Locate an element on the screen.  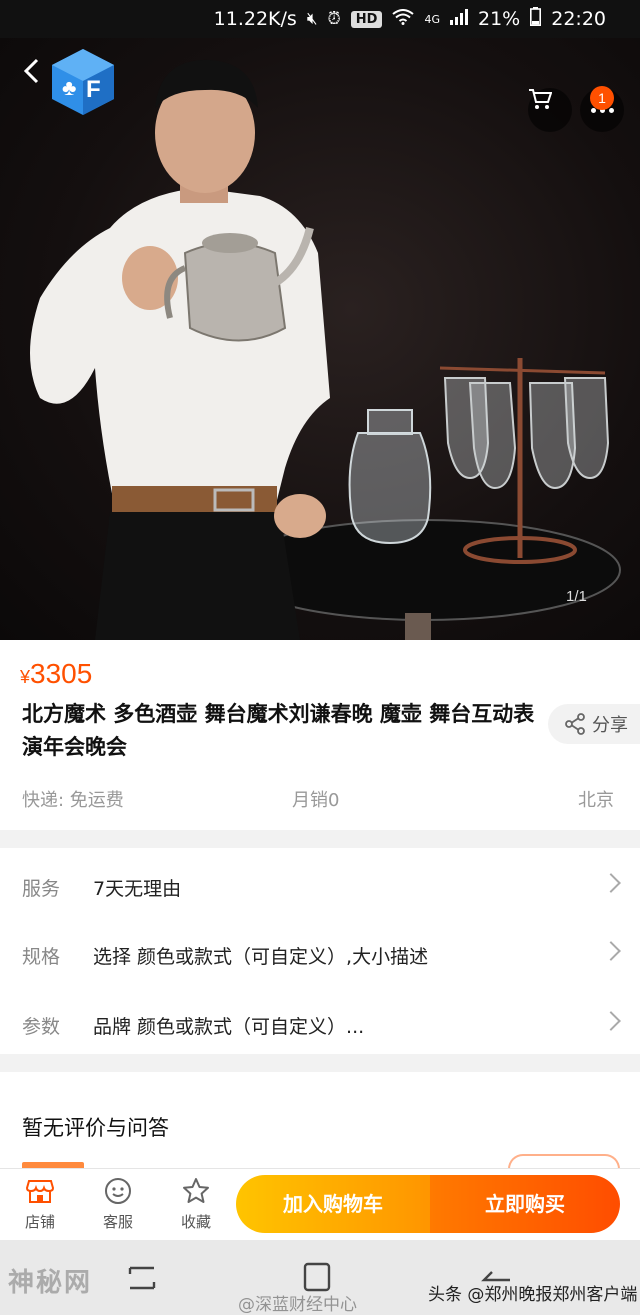
cart-icon is located at coordinates (540, 99).